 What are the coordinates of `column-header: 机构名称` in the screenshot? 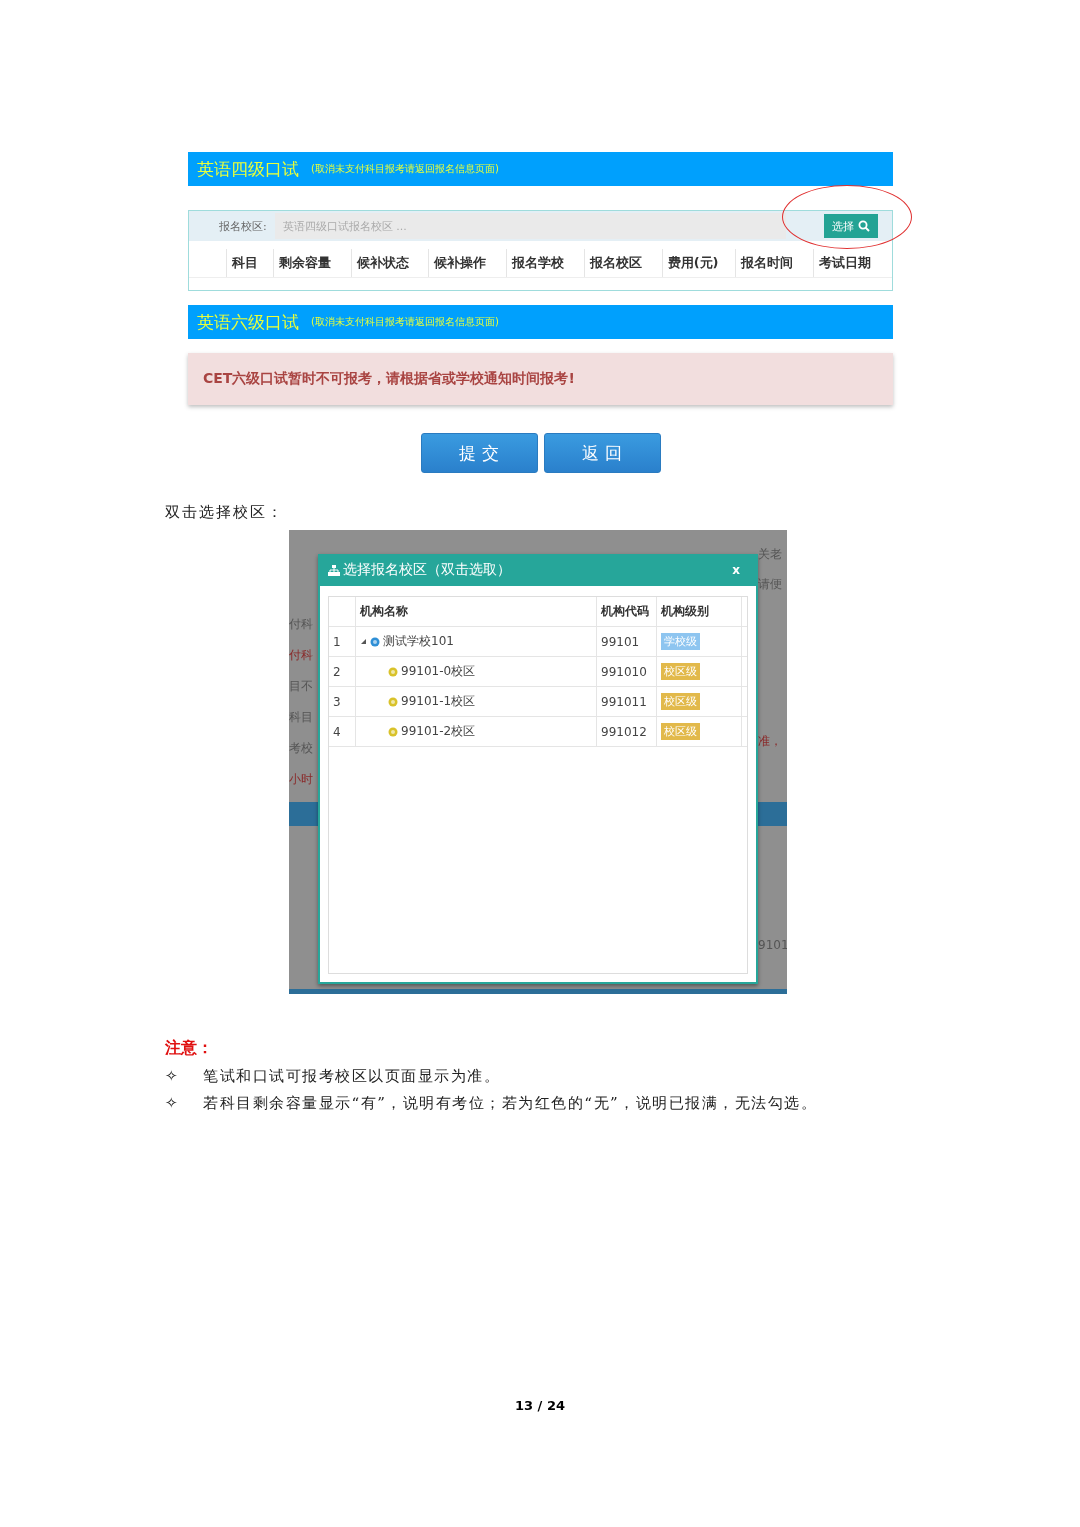 It's located at (476, 611).